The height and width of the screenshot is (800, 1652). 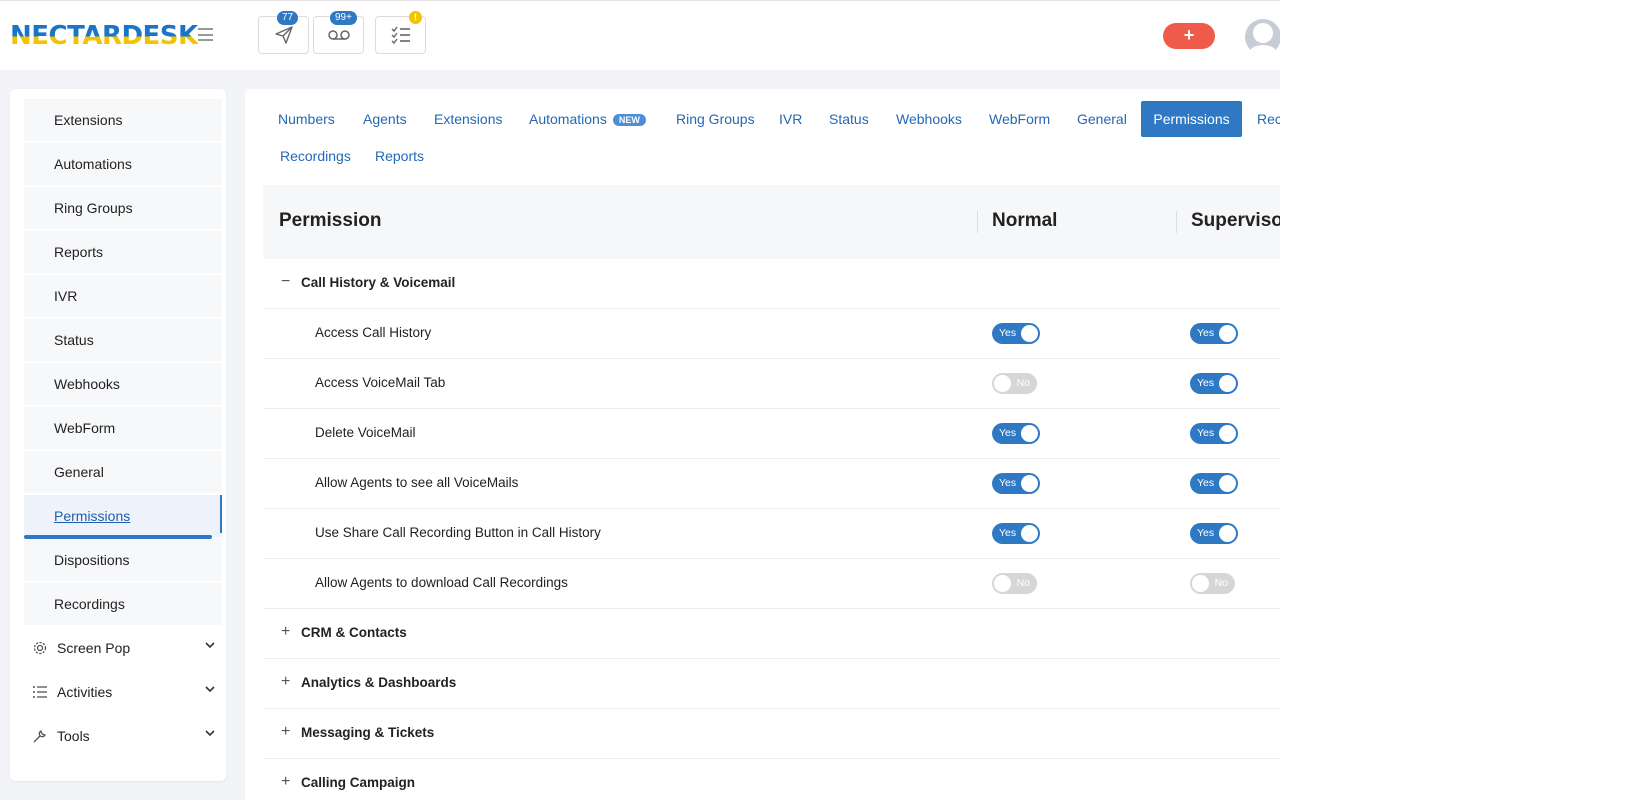 What do you see at coordinates (123, 472) in the screenshot?
I see `sidebar-item-general: General` at bounding box center [123, 472].